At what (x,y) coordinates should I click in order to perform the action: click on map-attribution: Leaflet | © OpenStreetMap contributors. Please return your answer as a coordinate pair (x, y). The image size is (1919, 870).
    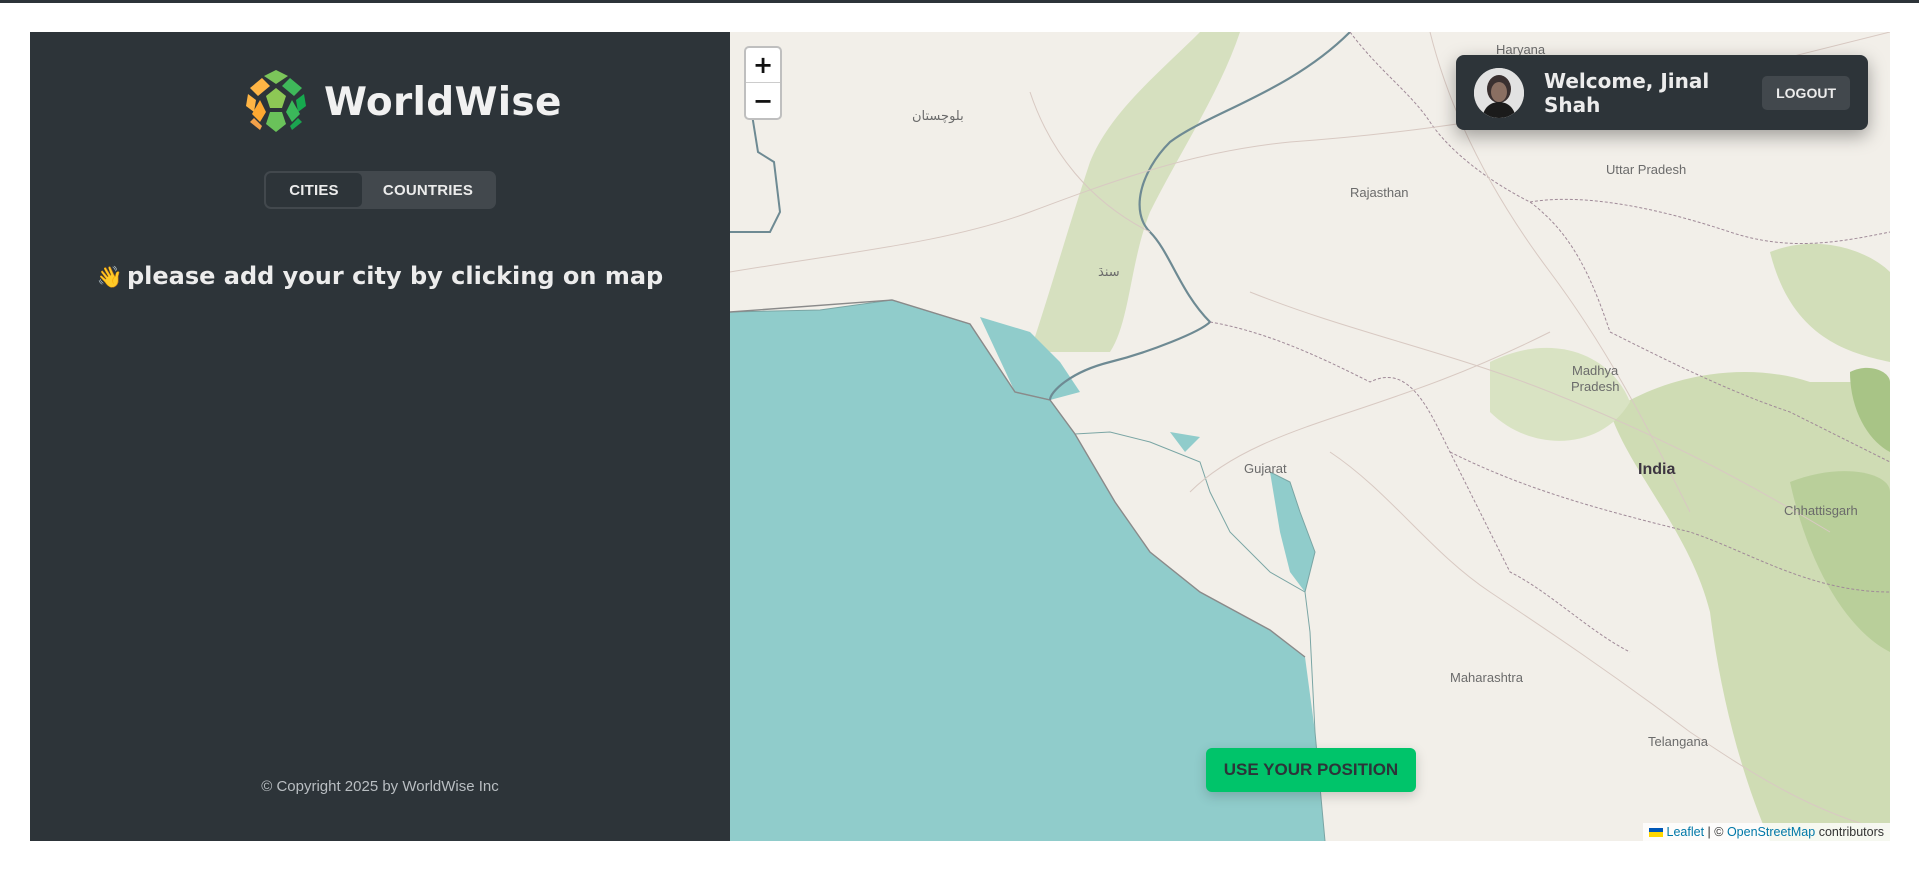
    Looking at the image, I should click on (1766, 832).